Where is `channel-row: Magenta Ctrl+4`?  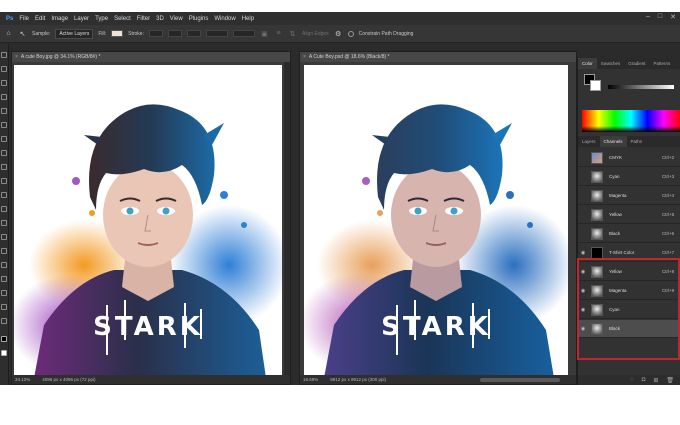 channel-row: Magenta Ctrl+4 is located at coordinates (629, 196).